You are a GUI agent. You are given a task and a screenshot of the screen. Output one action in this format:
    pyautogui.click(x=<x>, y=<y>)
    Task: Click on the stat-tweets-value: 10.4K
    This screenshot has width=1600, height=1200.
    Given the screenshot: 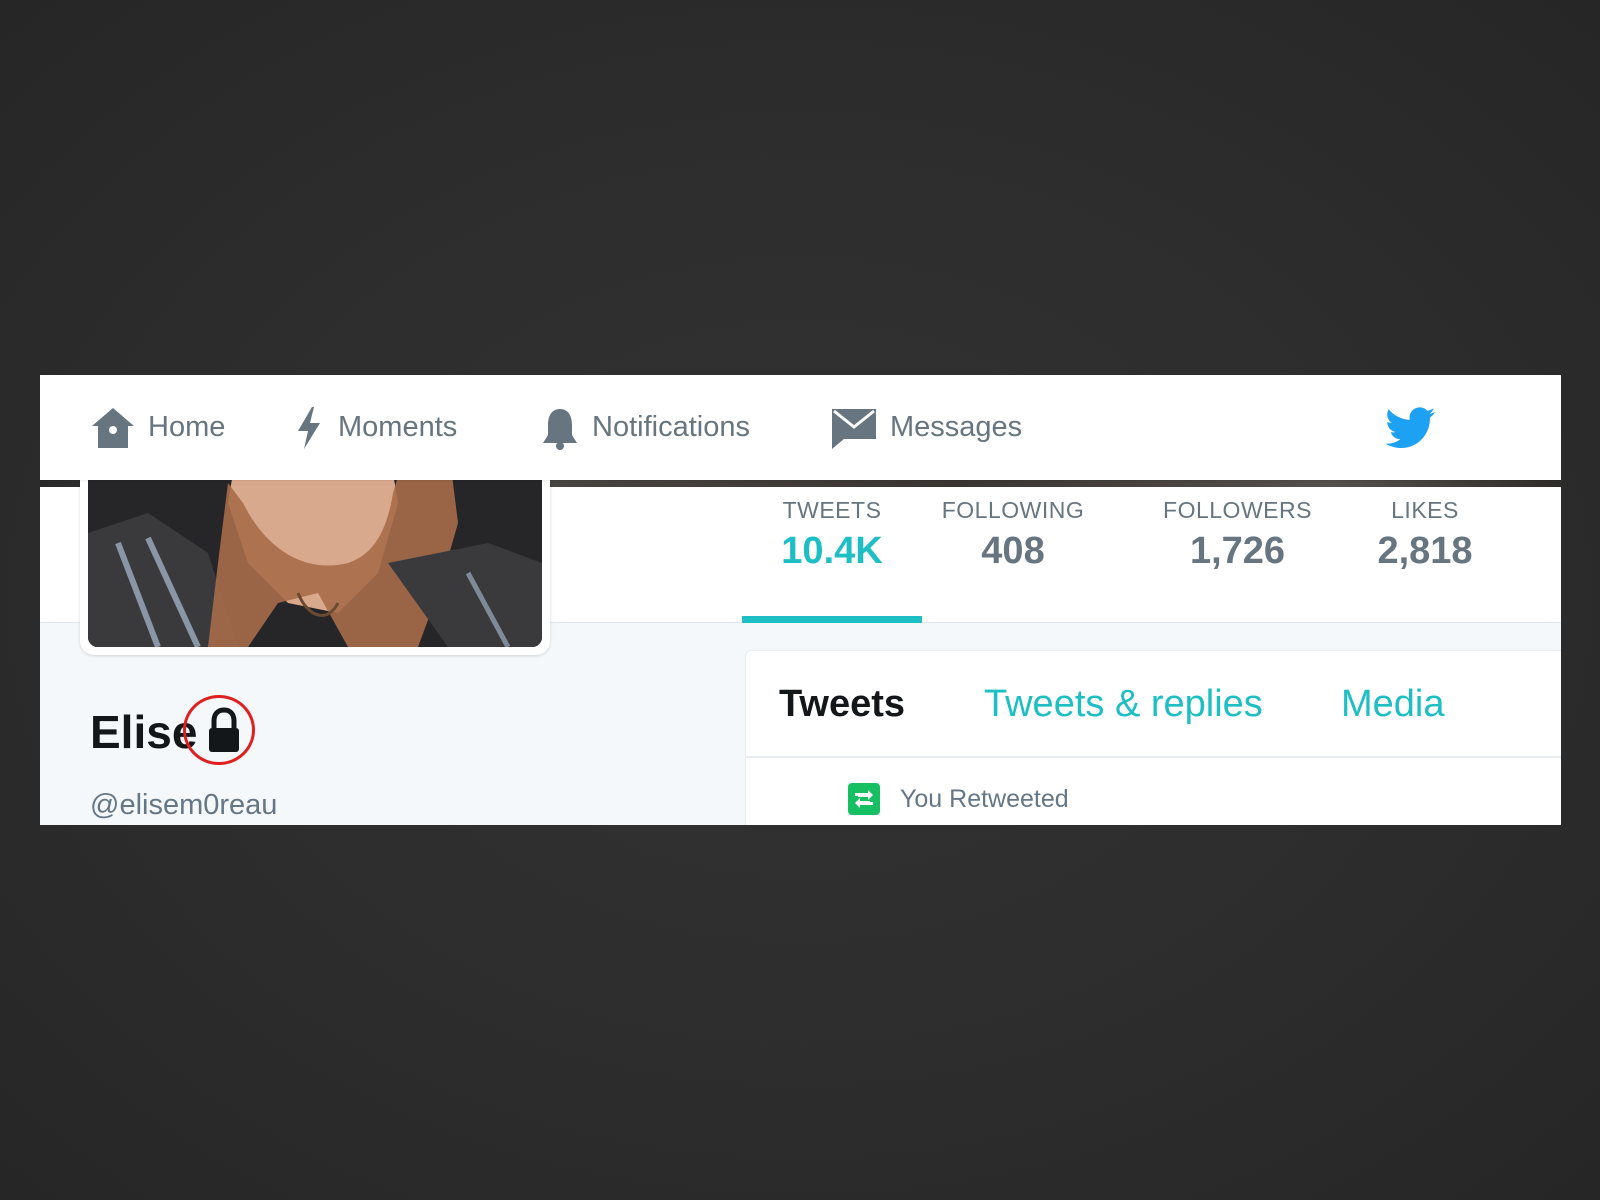 What is the action you would take?
    pyautogui.click(x=832, y=551)
    